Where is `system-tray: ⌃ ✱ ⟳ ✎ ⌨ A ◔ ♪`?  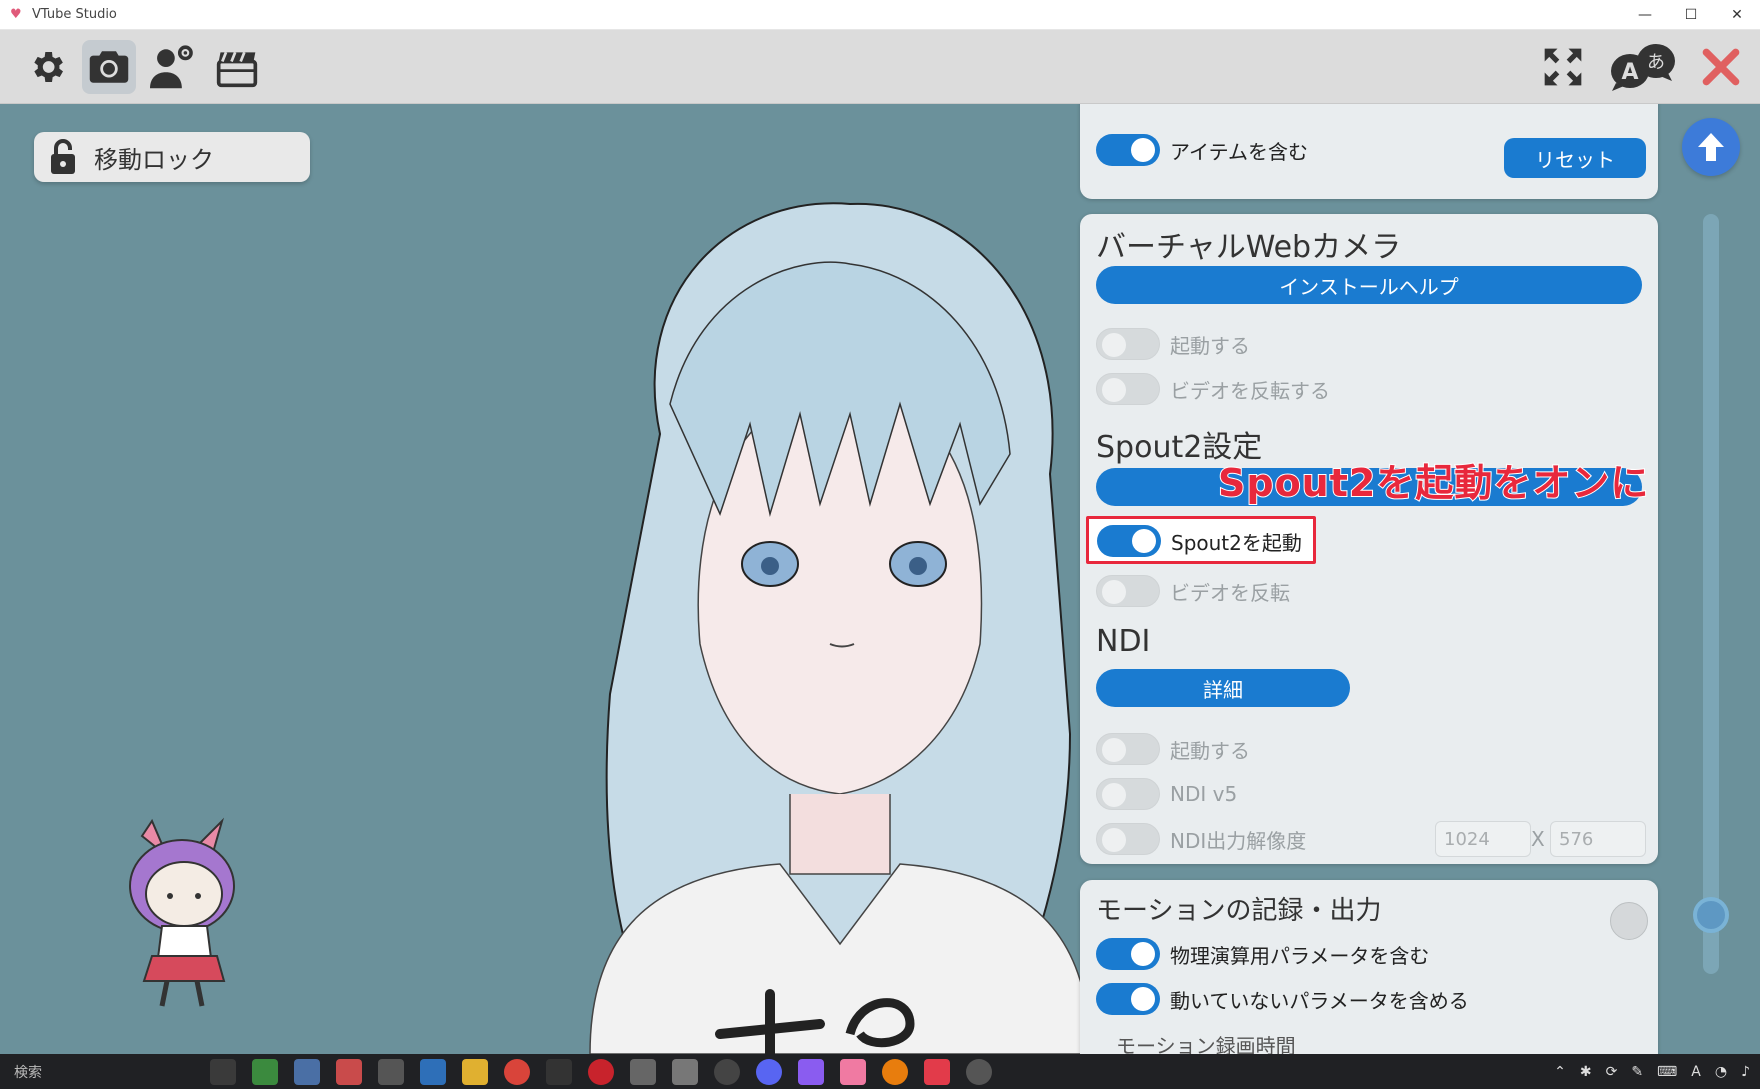 system-tray: ⌃ ✱ ⟳ ✎ ⌨ A ◔ ♪ is located at coordinates (1652, 1071).